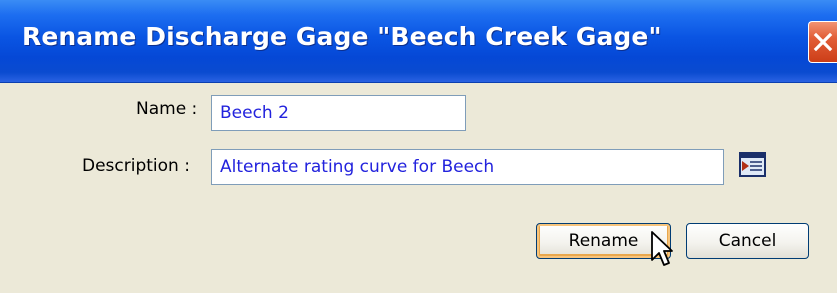 The image size is (837, 293). I want to click on description-label: Description :, so click(136, 166).